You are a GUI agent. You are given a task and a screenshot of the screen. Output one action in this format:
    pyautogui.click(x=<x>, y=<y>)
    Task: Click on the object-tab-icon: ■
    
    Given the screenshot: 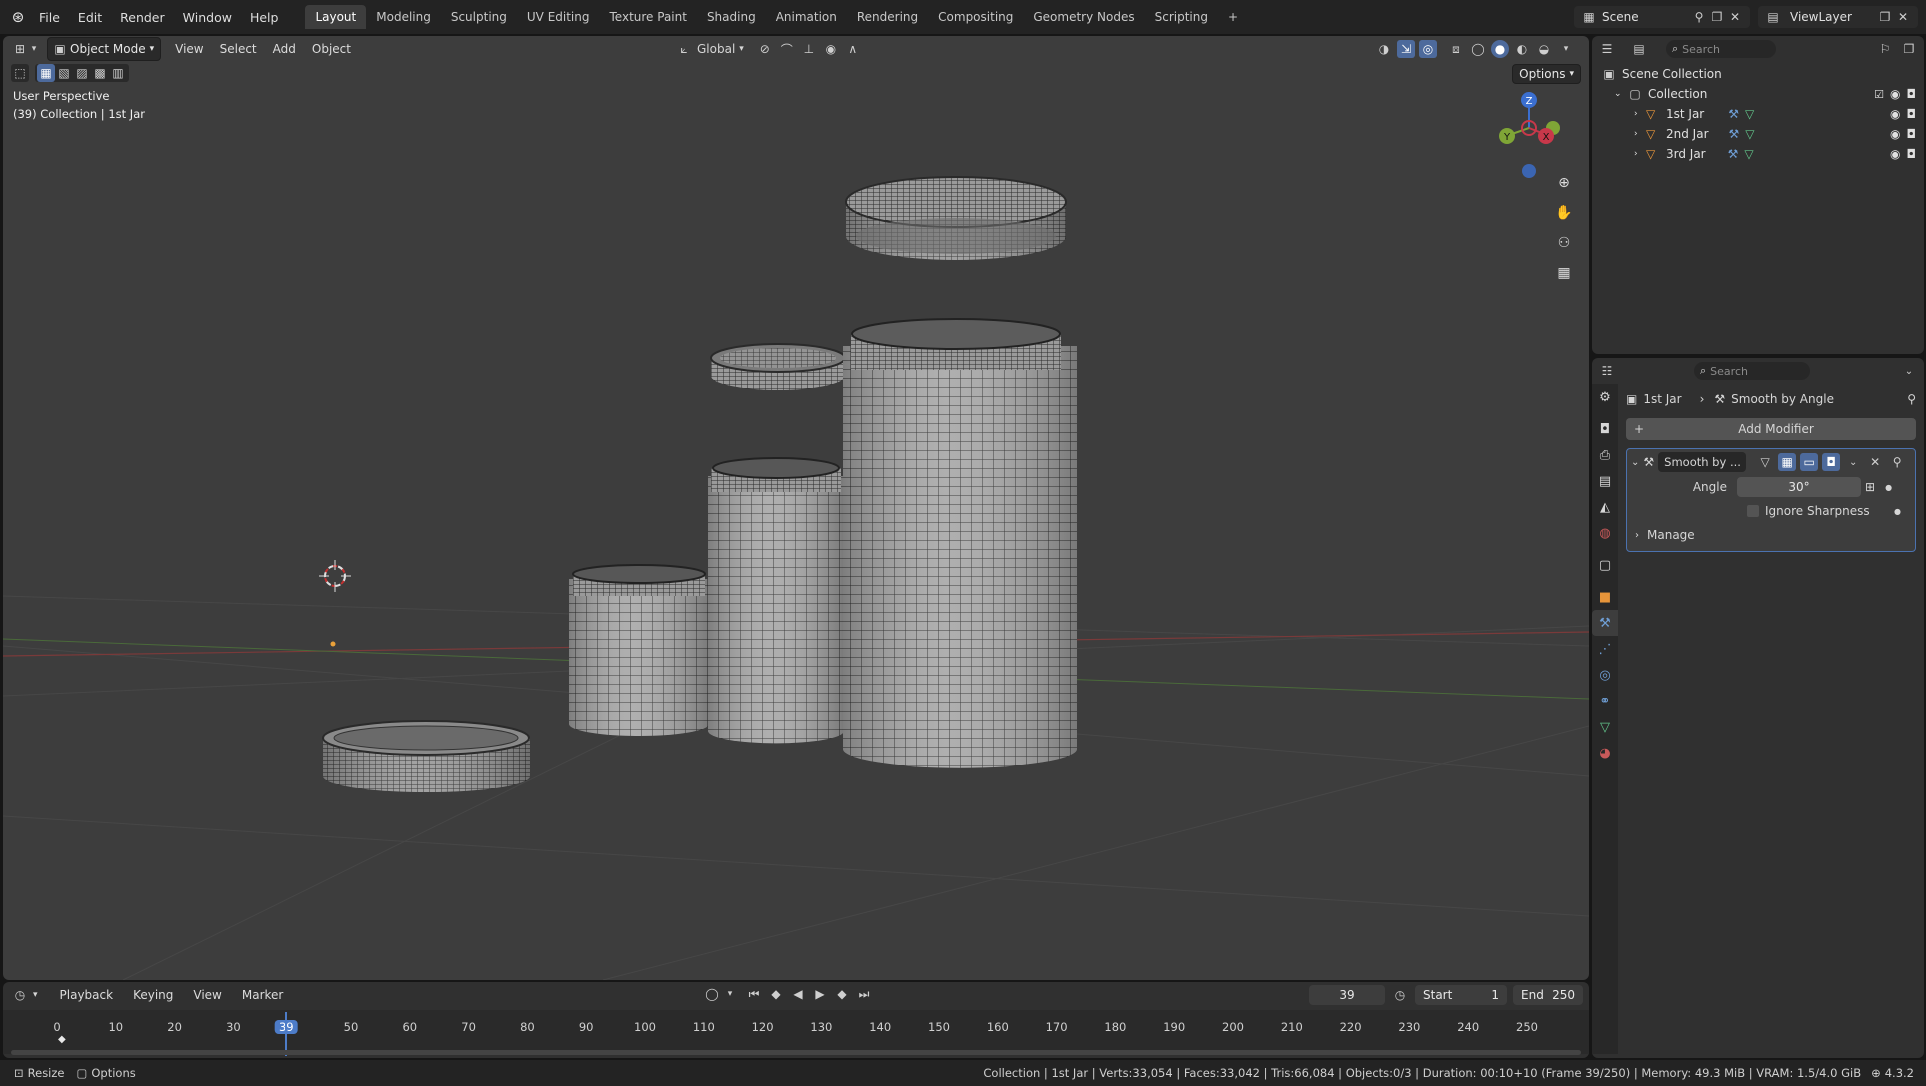 What is the action you would take?
    pyautogui.click(x=1605, y=597)
    